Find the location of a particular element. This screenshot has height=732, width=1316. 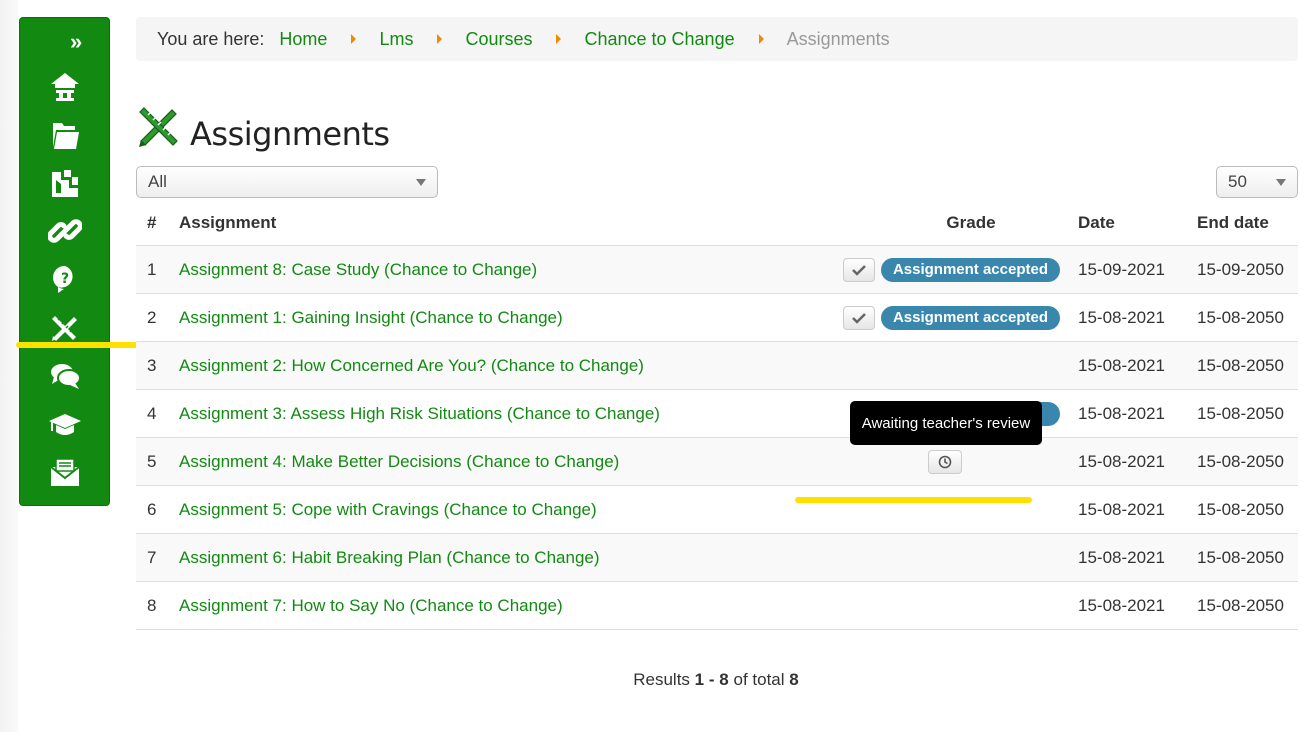

header-end-date: End date is located at coordinates (1233, 222).